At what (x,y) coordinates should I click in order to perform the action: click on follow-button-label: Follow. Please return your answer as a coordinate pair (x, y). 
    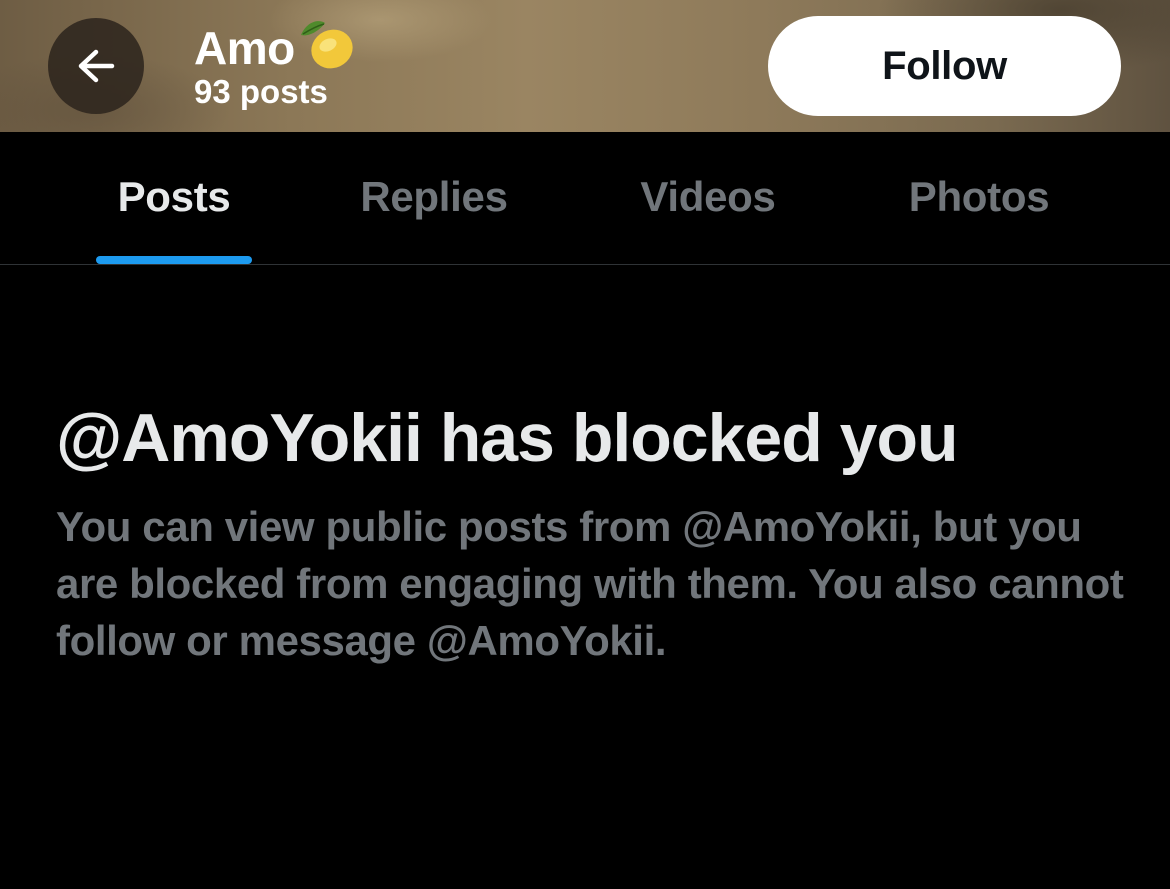
    Looking at the image, I should click on (944, 65).